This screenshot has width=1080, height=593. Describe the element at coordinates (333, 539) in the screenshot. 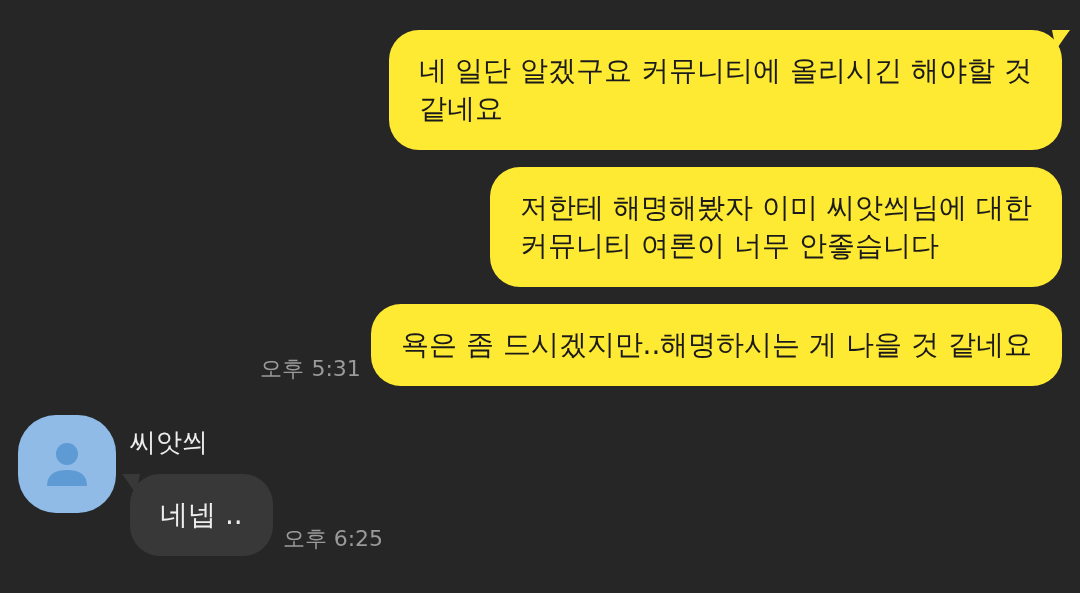

I see `message-time: 오후 6:25` at that location.